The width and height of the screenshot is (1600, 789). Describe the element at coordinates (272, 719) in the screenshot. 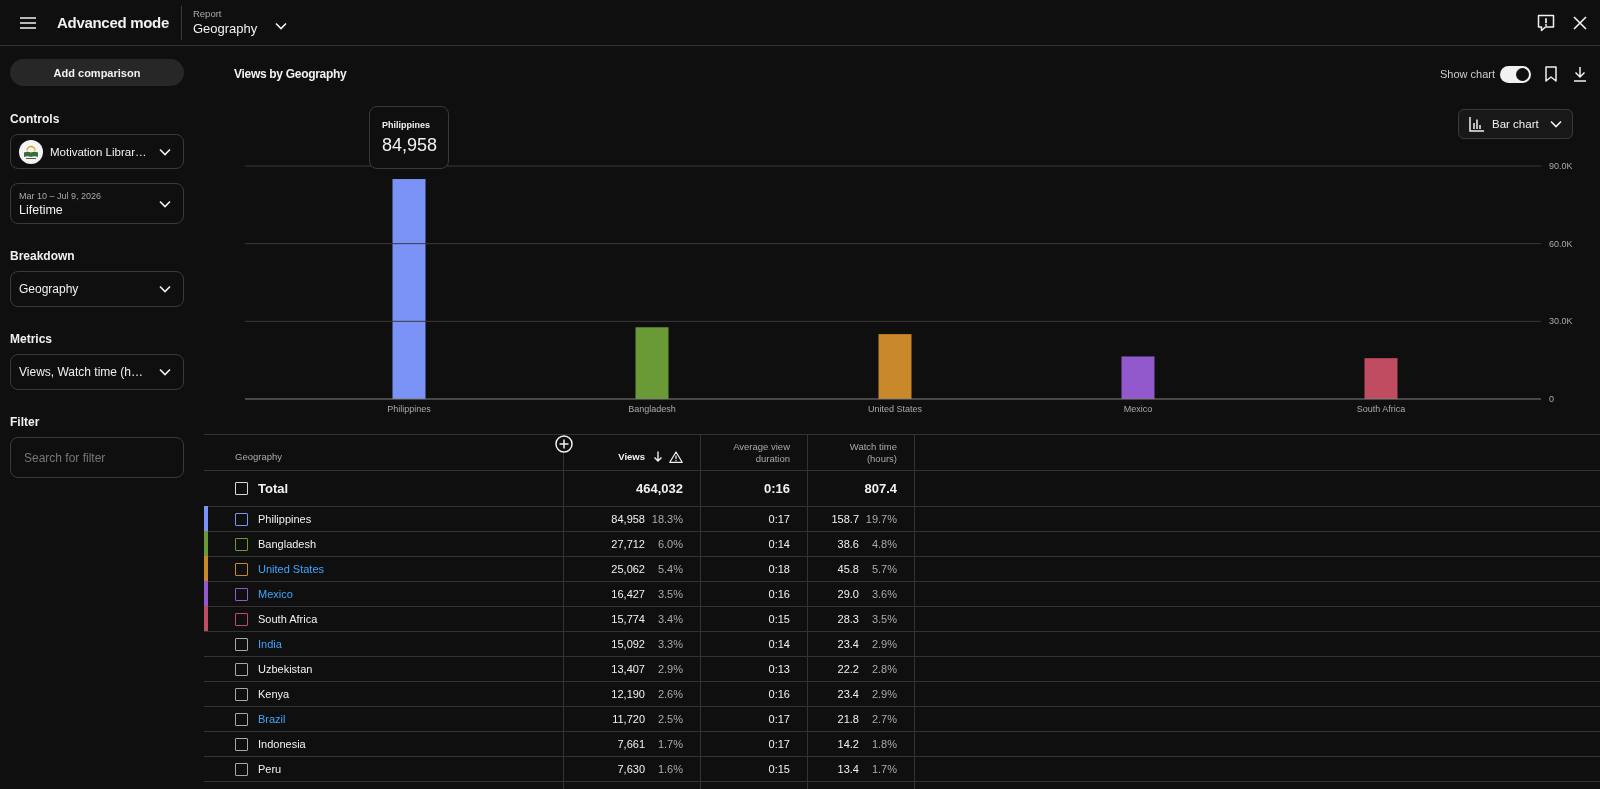

I see `country-link: Brazil` at that location.